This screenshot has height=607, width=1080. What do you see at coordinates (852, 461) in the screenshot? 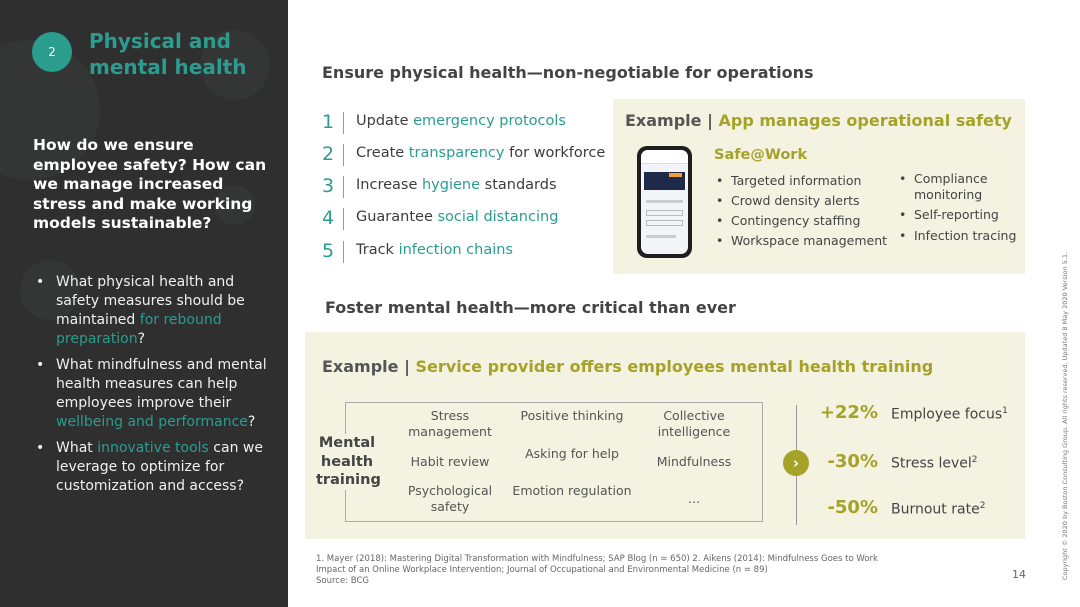
I see `stat-value: -30%` at bounding box center [852, 461].